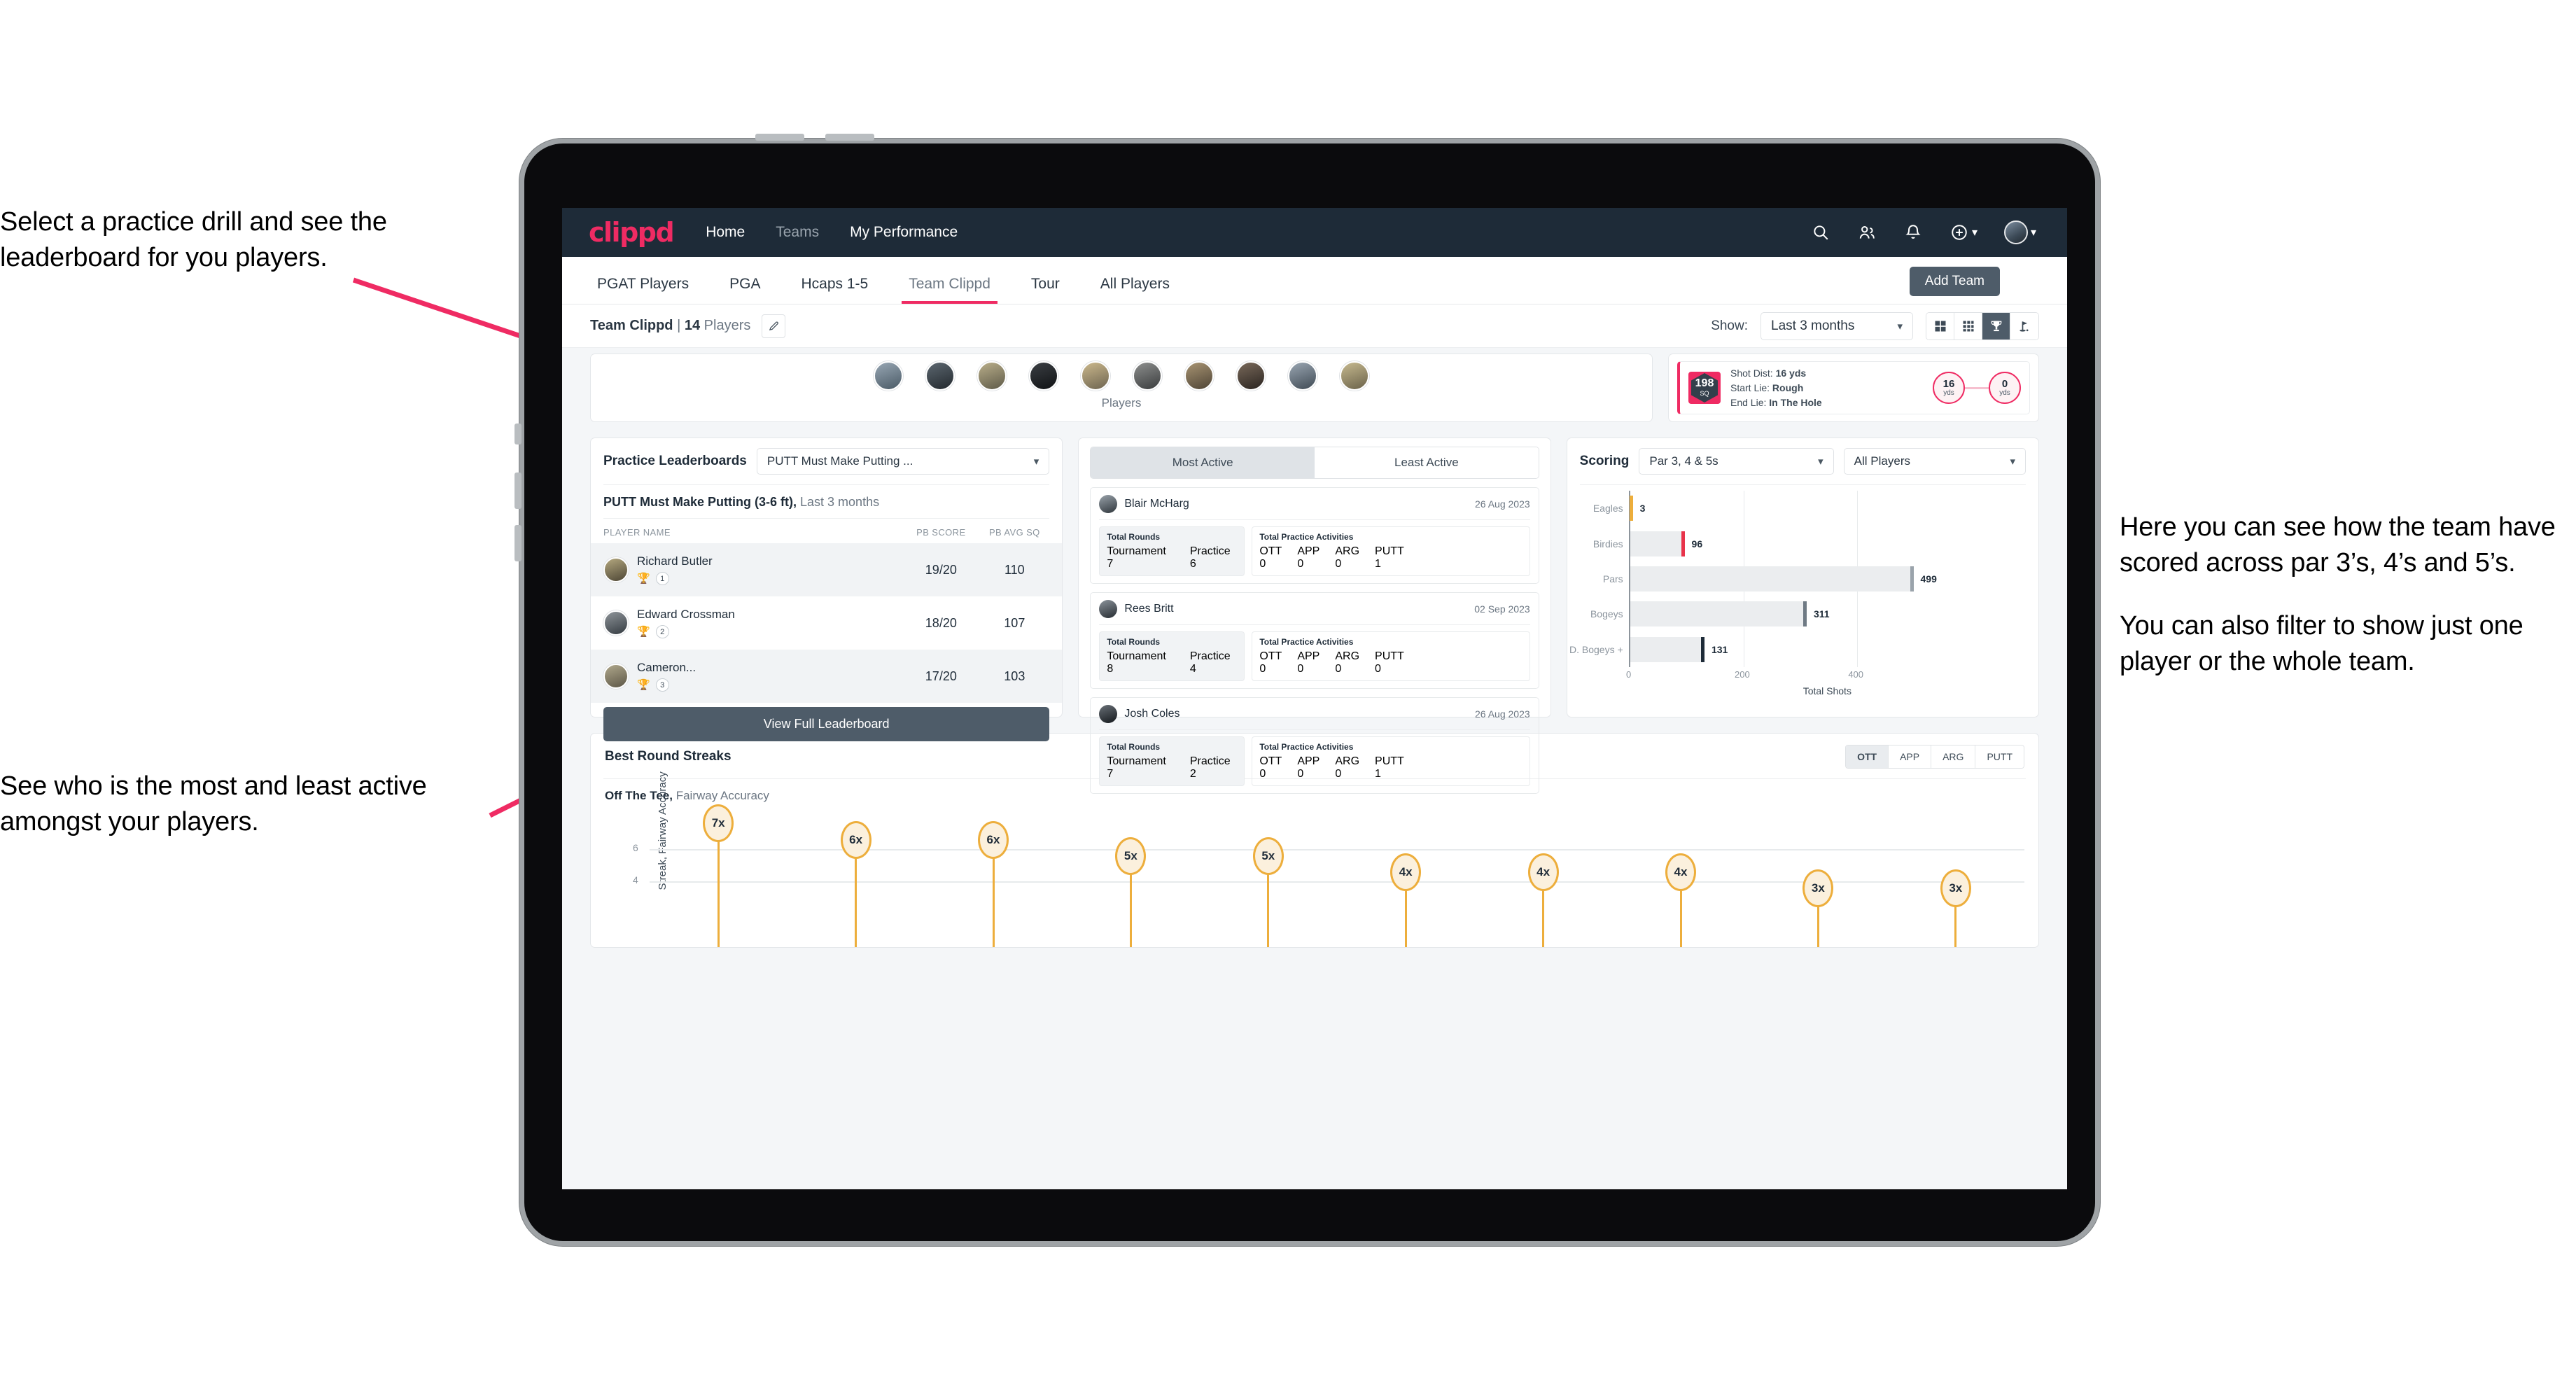 The width and height of the screenshot is (2576, 1386). I want to click on column-player-name: PLAYER NAME, so click(637, 532).